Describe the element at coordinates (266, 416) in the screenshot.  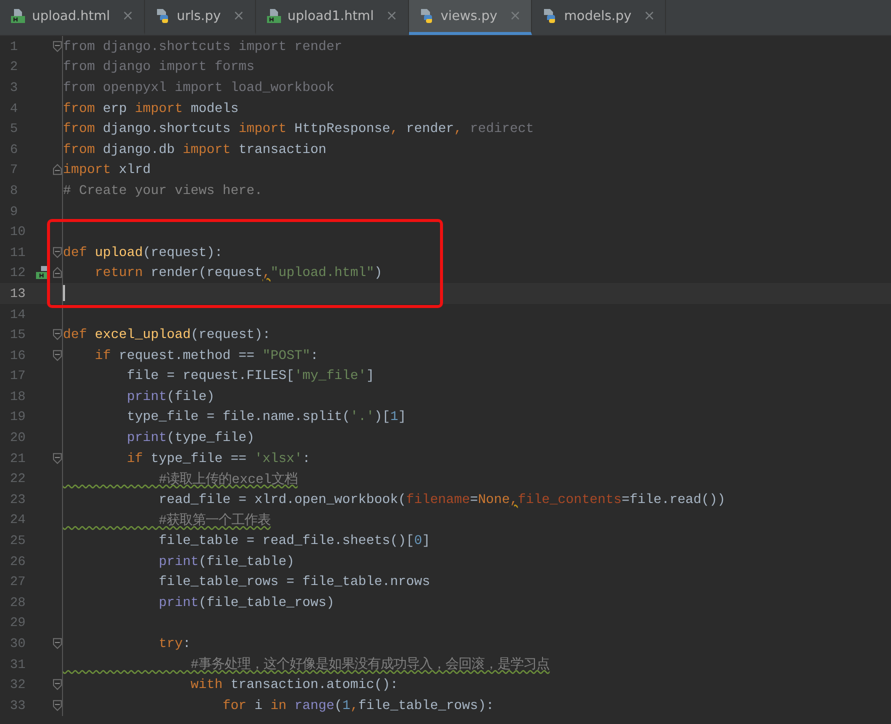
I see `code-line: type_file = file.name.split('.')[1]` at that location.